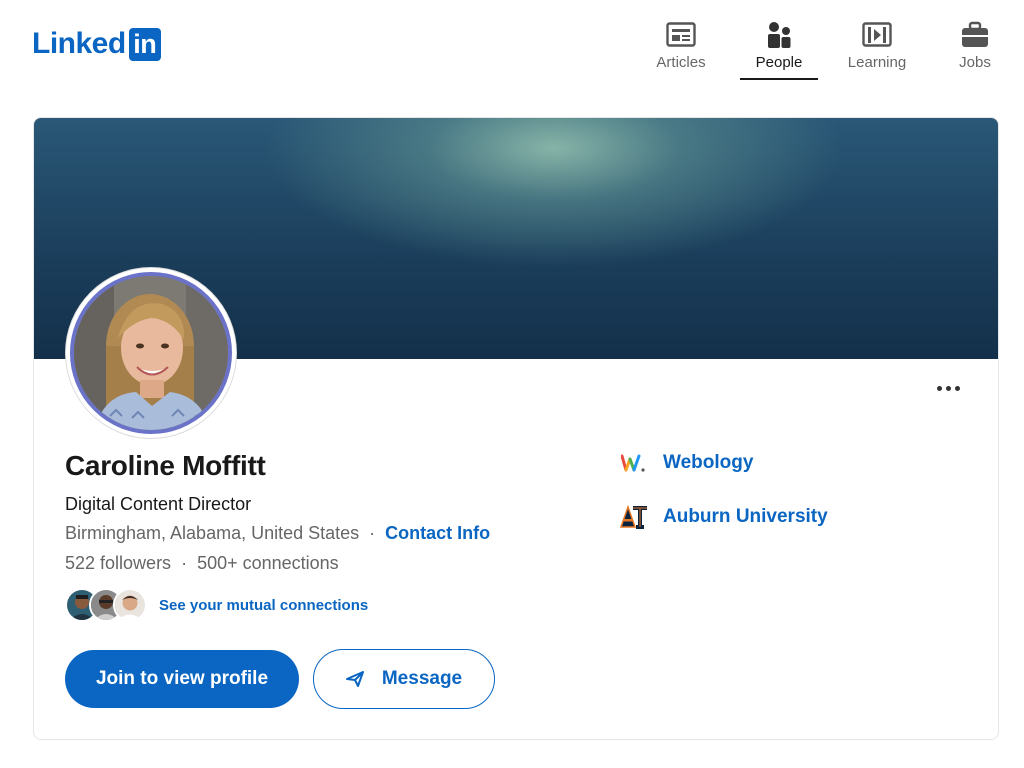 This screenshot has width=1024, height=768. What do you see at coordinates (634, 517) in the screenshot?
I see `auburn-logo-icon` at bounding box center [634, 517].